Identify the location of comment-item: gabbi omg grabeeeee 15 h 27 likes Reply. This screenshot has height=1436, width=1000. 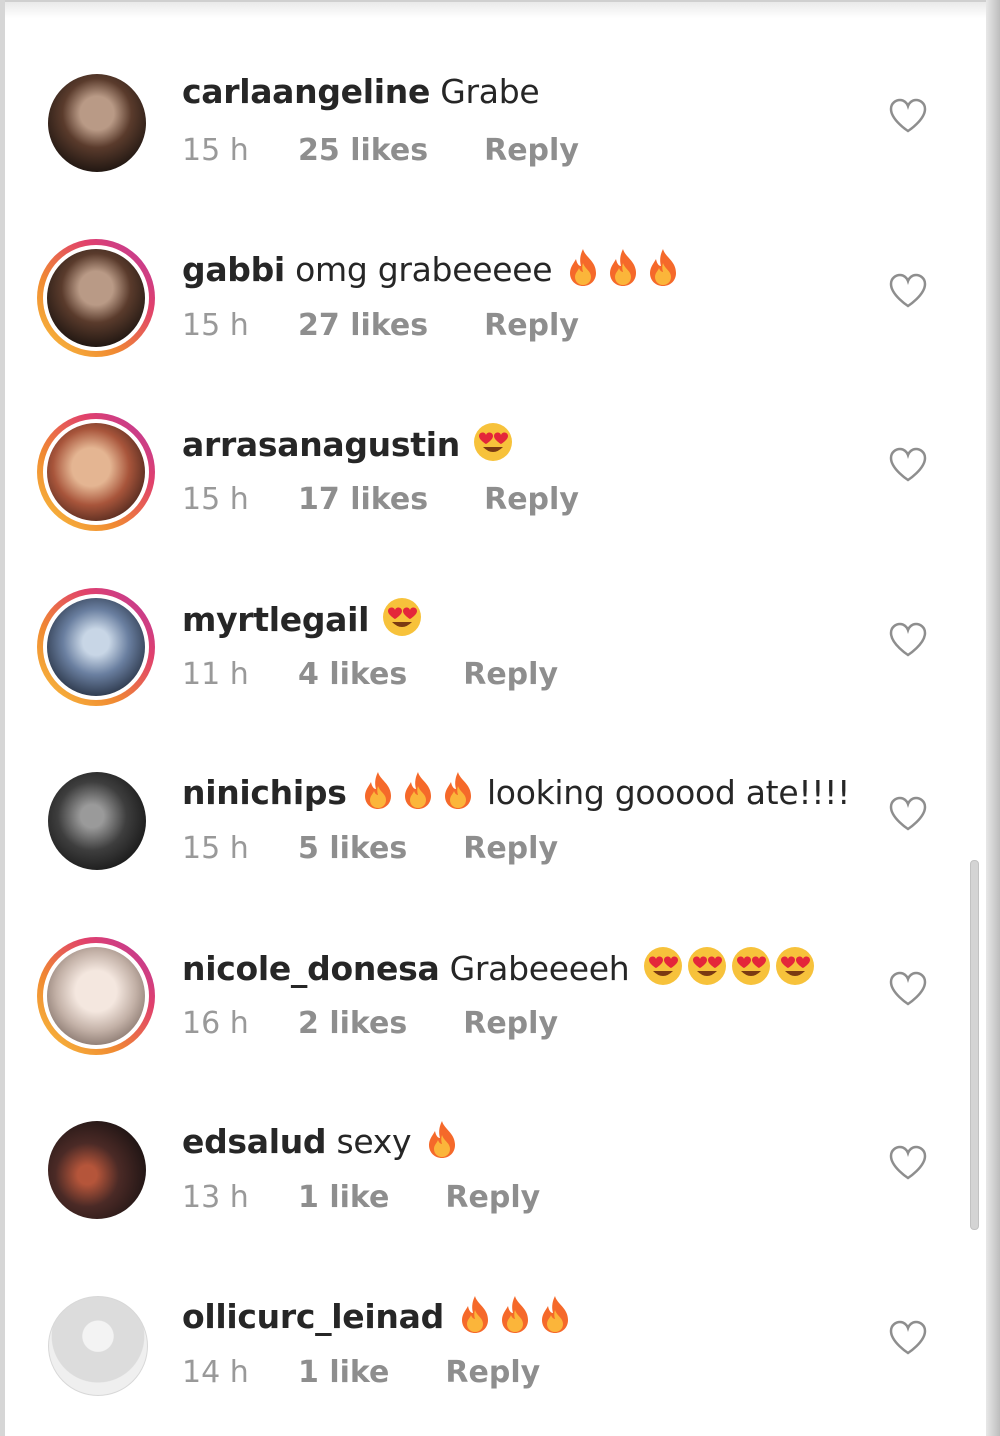
(490, 272).